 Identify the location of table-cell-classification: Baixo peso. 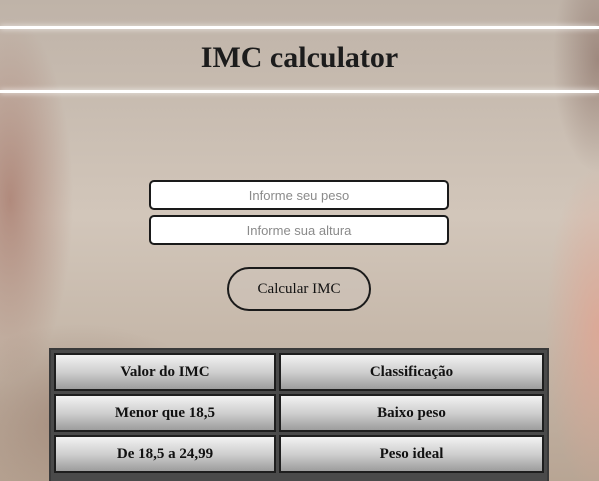
(411, 413).